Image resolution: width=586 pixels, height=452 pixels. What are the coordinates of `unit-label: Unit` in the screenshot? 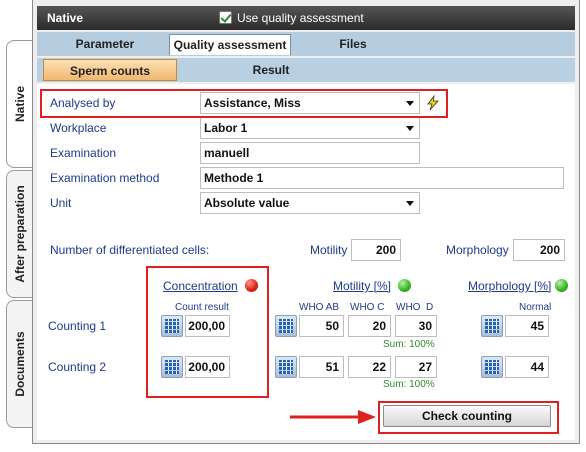 It's located at (61, 203).